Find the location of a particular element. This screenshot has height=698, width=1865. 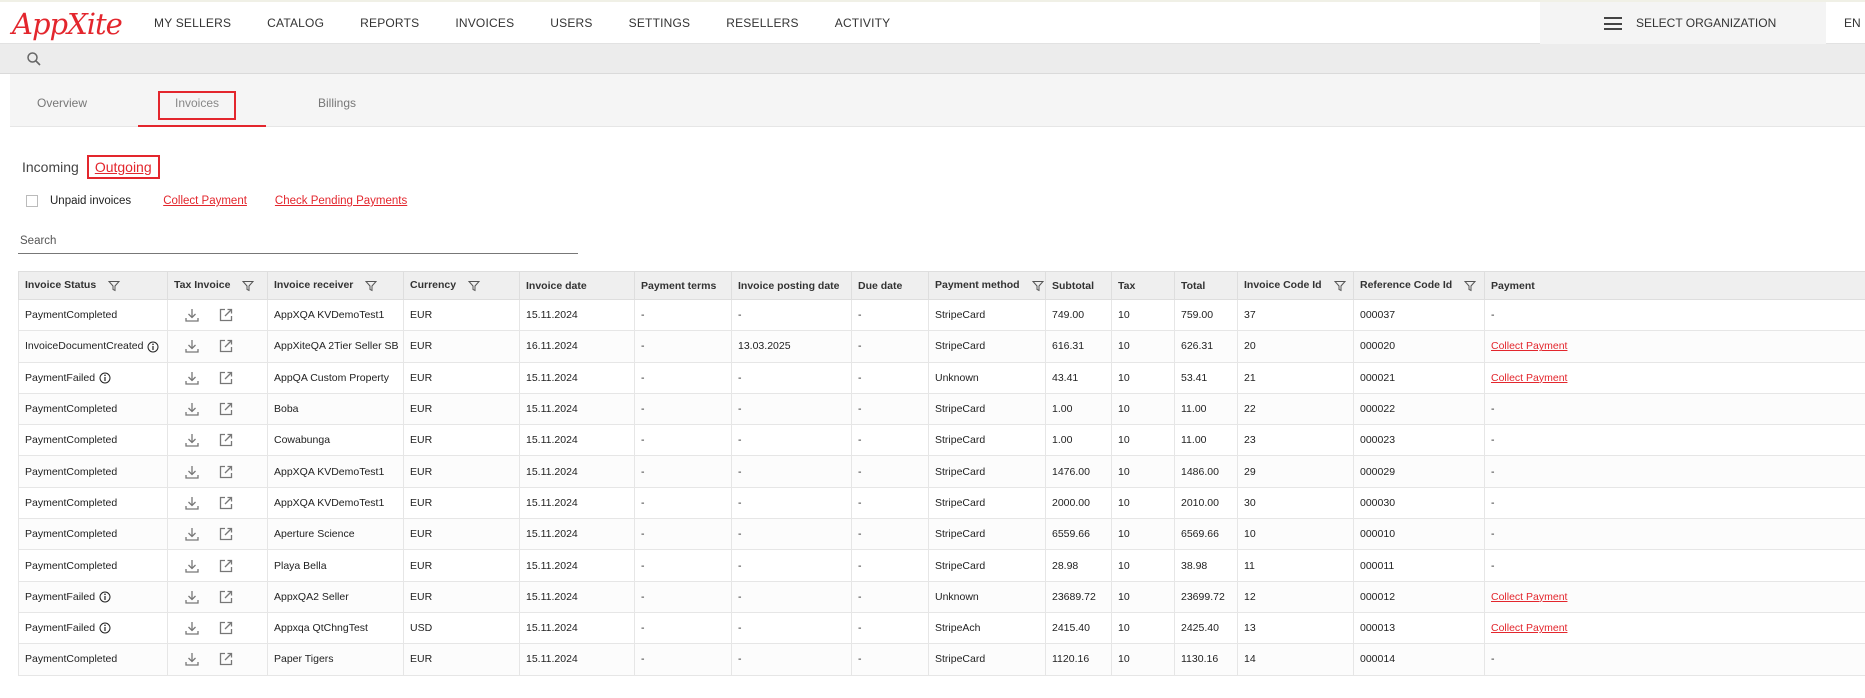

nav-item-reports: REPORTS is located at coordinates (389, 23).